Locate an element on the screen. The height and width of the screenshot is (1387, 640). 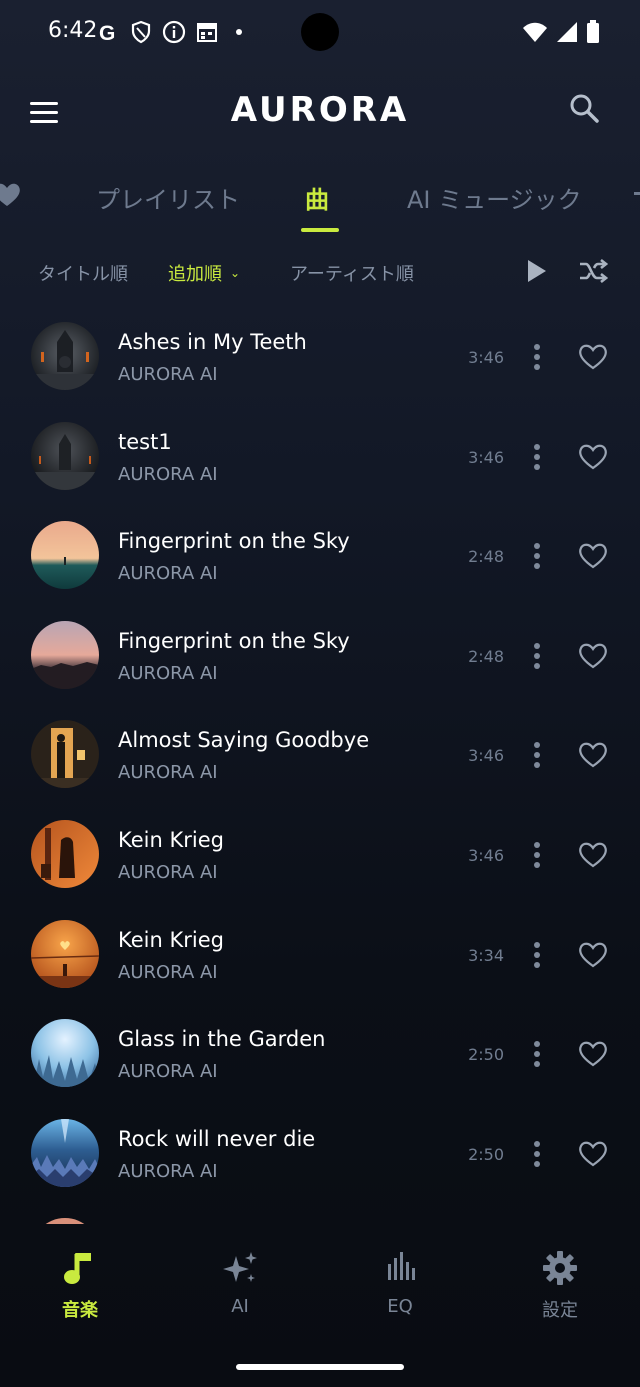
tab-bar: プレイリスト 曲 AI ミュージック is located at coordinates (320, 200).